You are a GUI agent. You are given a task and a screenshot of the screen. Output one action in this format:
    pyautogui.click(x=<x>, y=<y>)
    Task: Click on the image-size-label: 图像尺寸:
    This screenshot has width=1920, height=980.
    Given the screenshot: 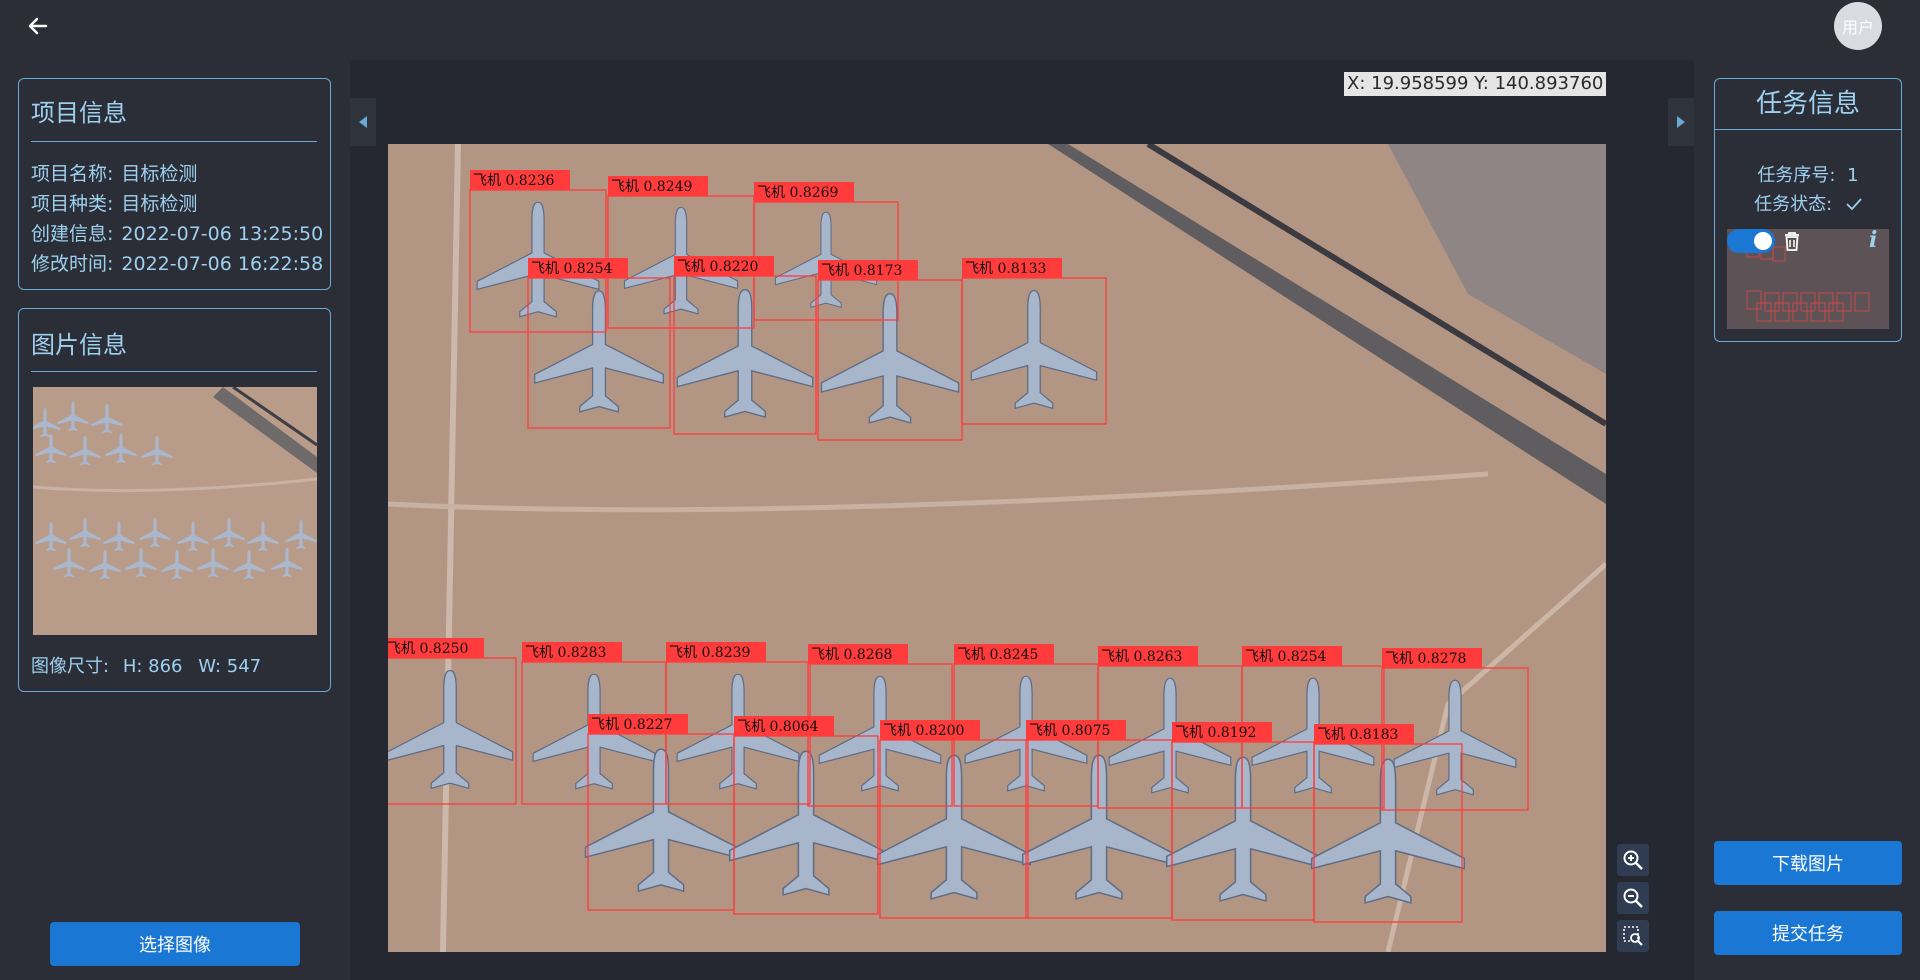 What is the action you would take?
    pyautogui.click(x=70, y=666)
    